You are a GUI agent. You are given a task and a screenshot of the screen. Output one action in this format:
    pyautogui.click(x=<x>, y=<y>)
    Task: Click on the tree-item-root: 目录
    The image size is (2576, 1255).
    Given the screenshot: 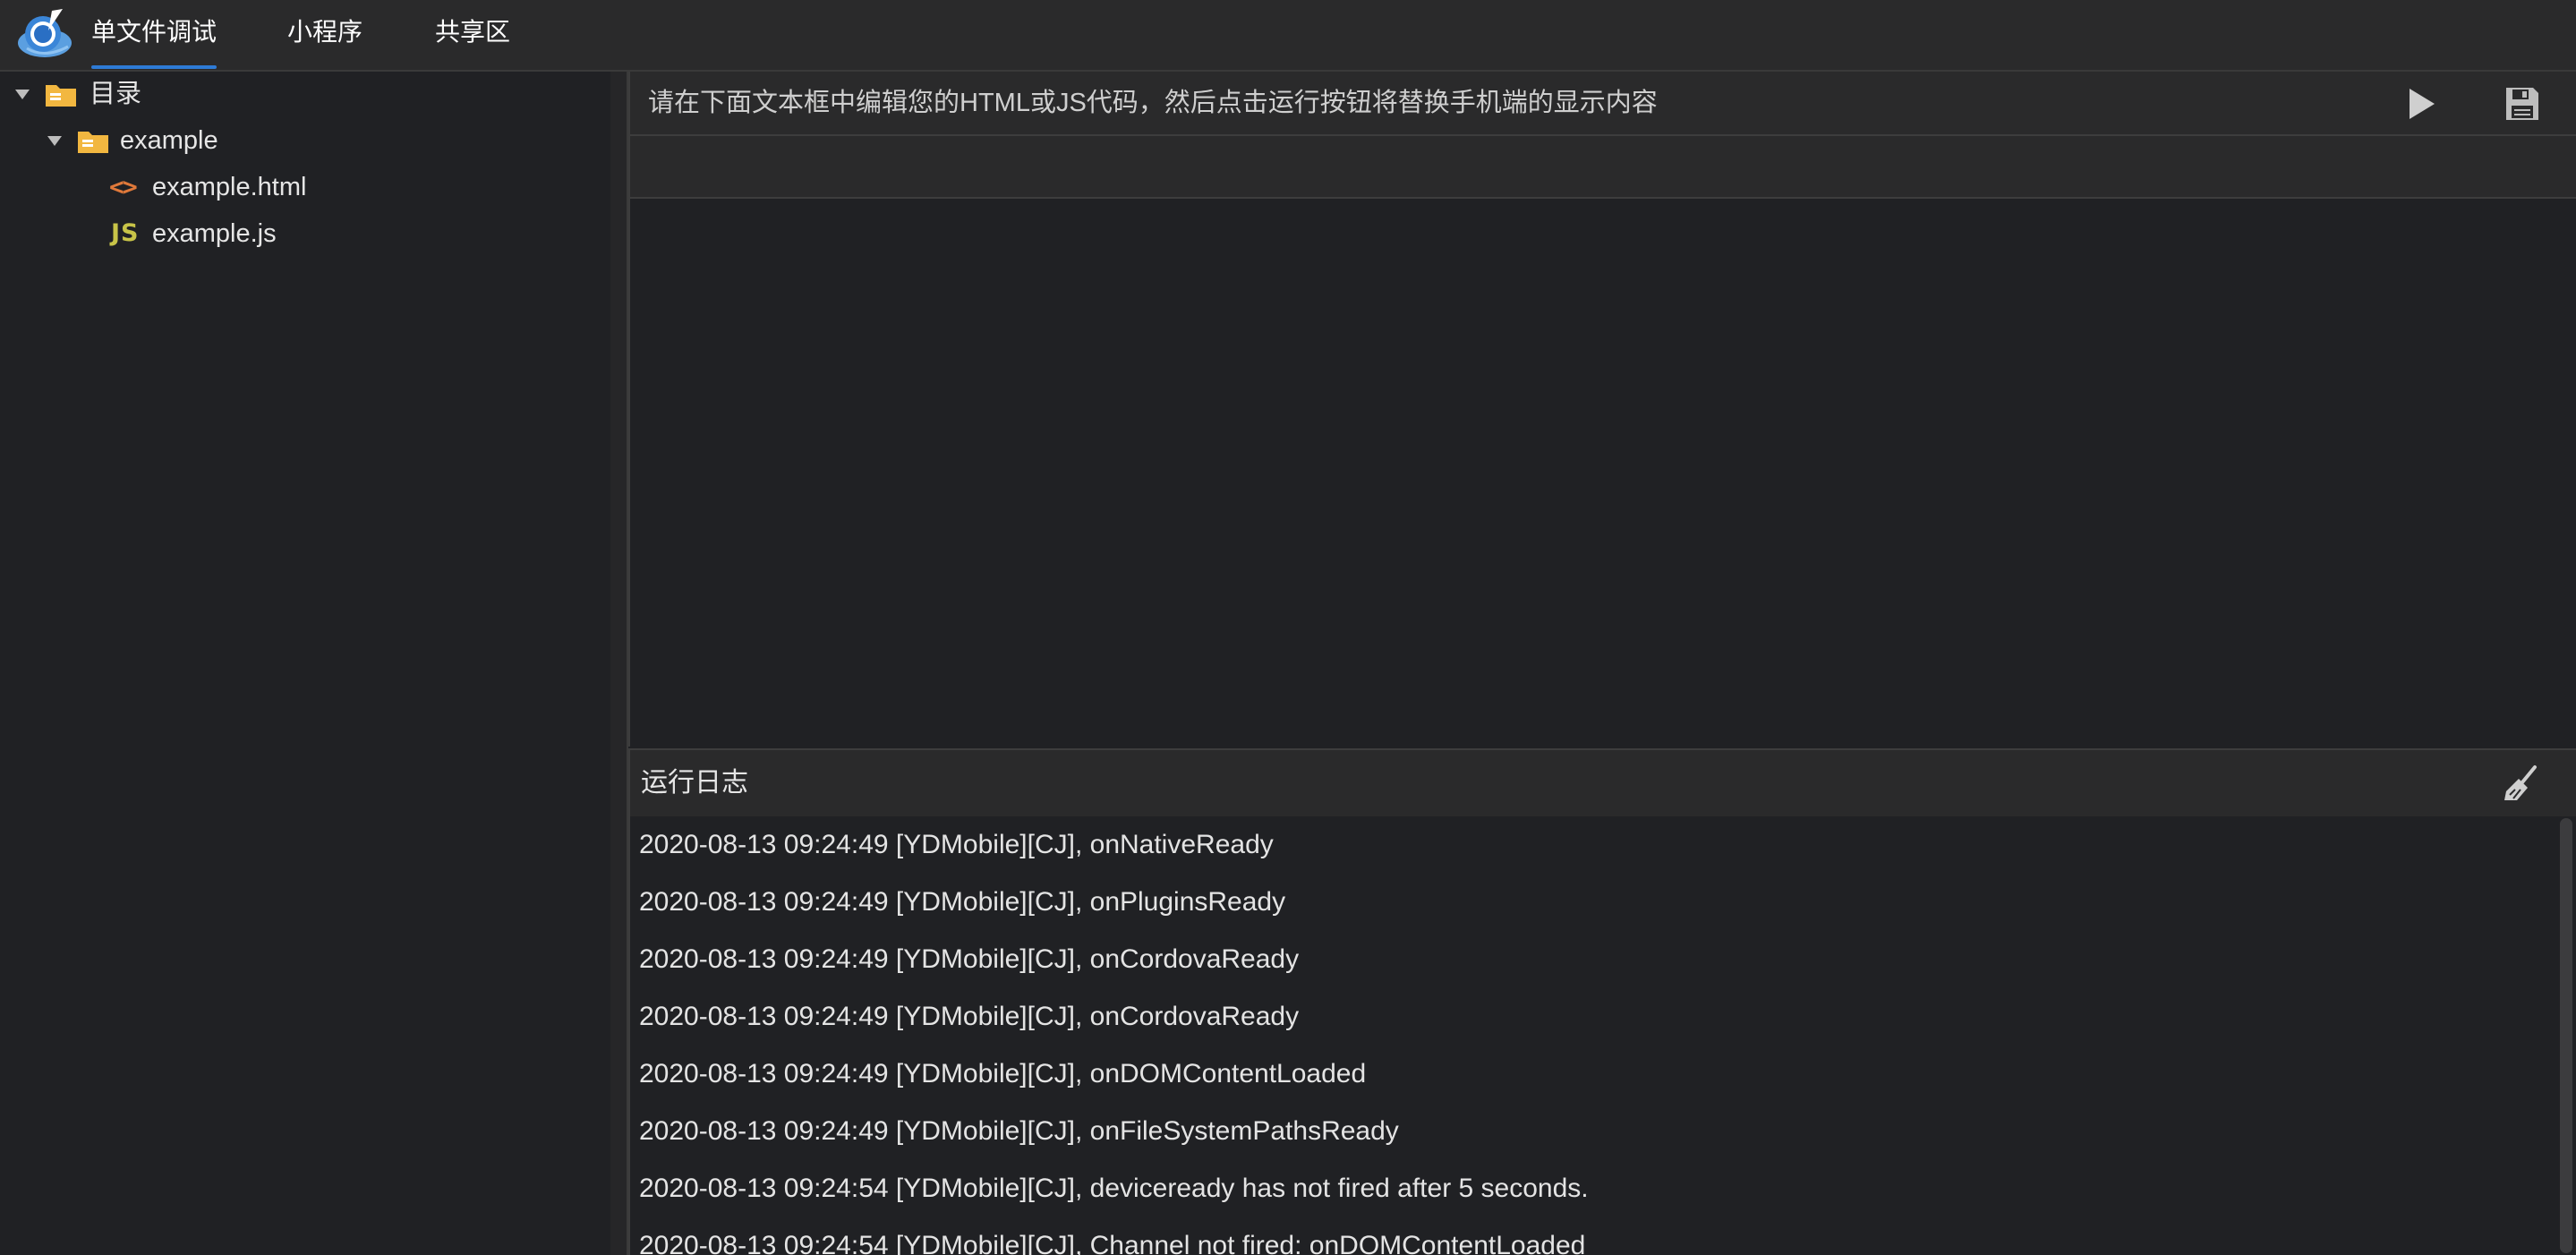 What is the action you would take?
    pyautogui.click(x=305, y=94)
    